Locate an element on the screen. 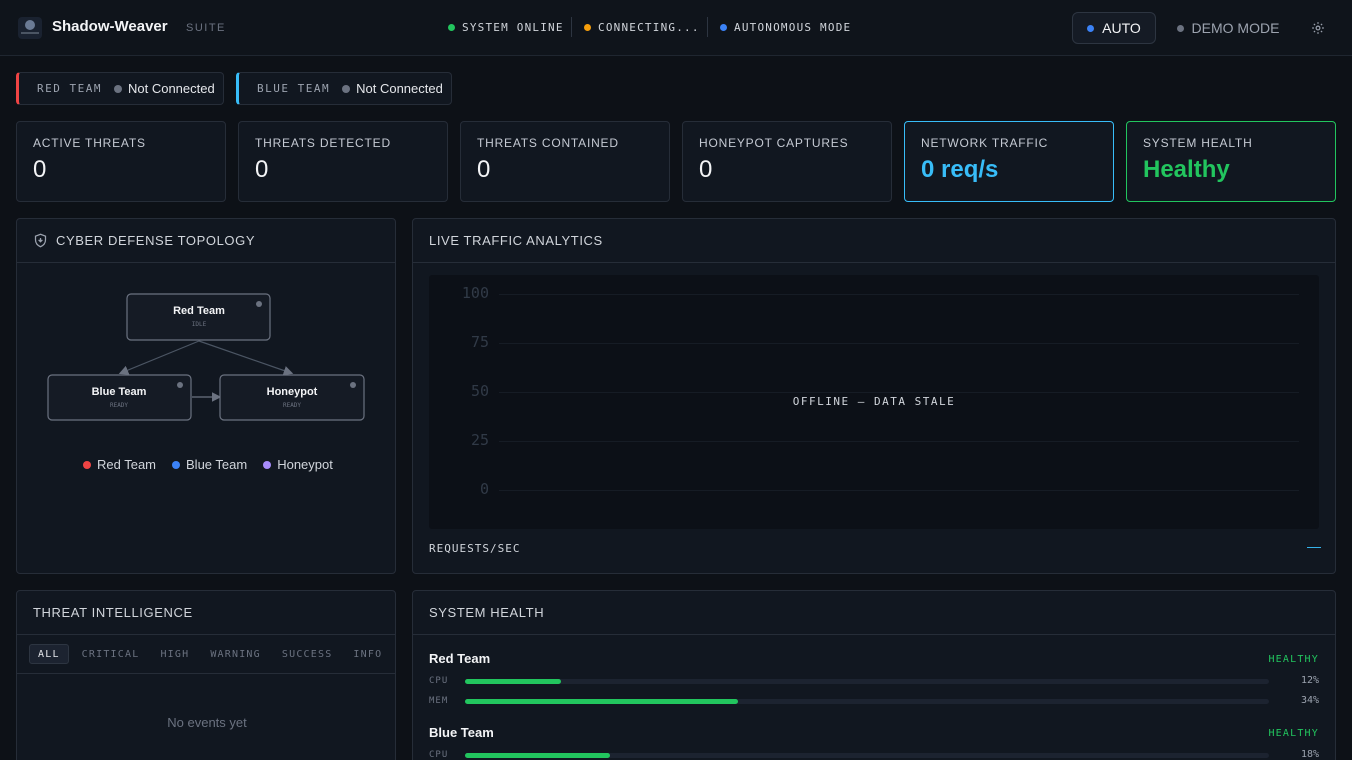 This screenshot has width=1352, height=760. stat-threats-contained: THREATS CONTAINED 0 is located at coordinates (565, 161).